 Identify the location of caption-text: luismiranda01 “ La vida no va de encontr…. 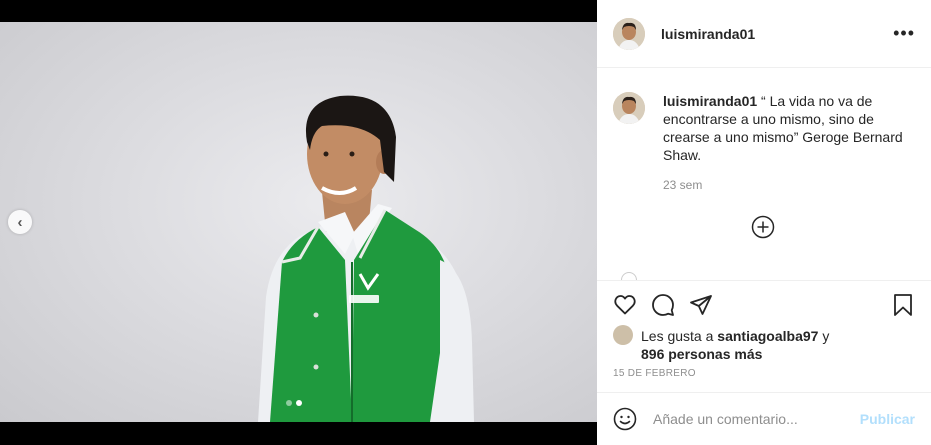
(789, 128).